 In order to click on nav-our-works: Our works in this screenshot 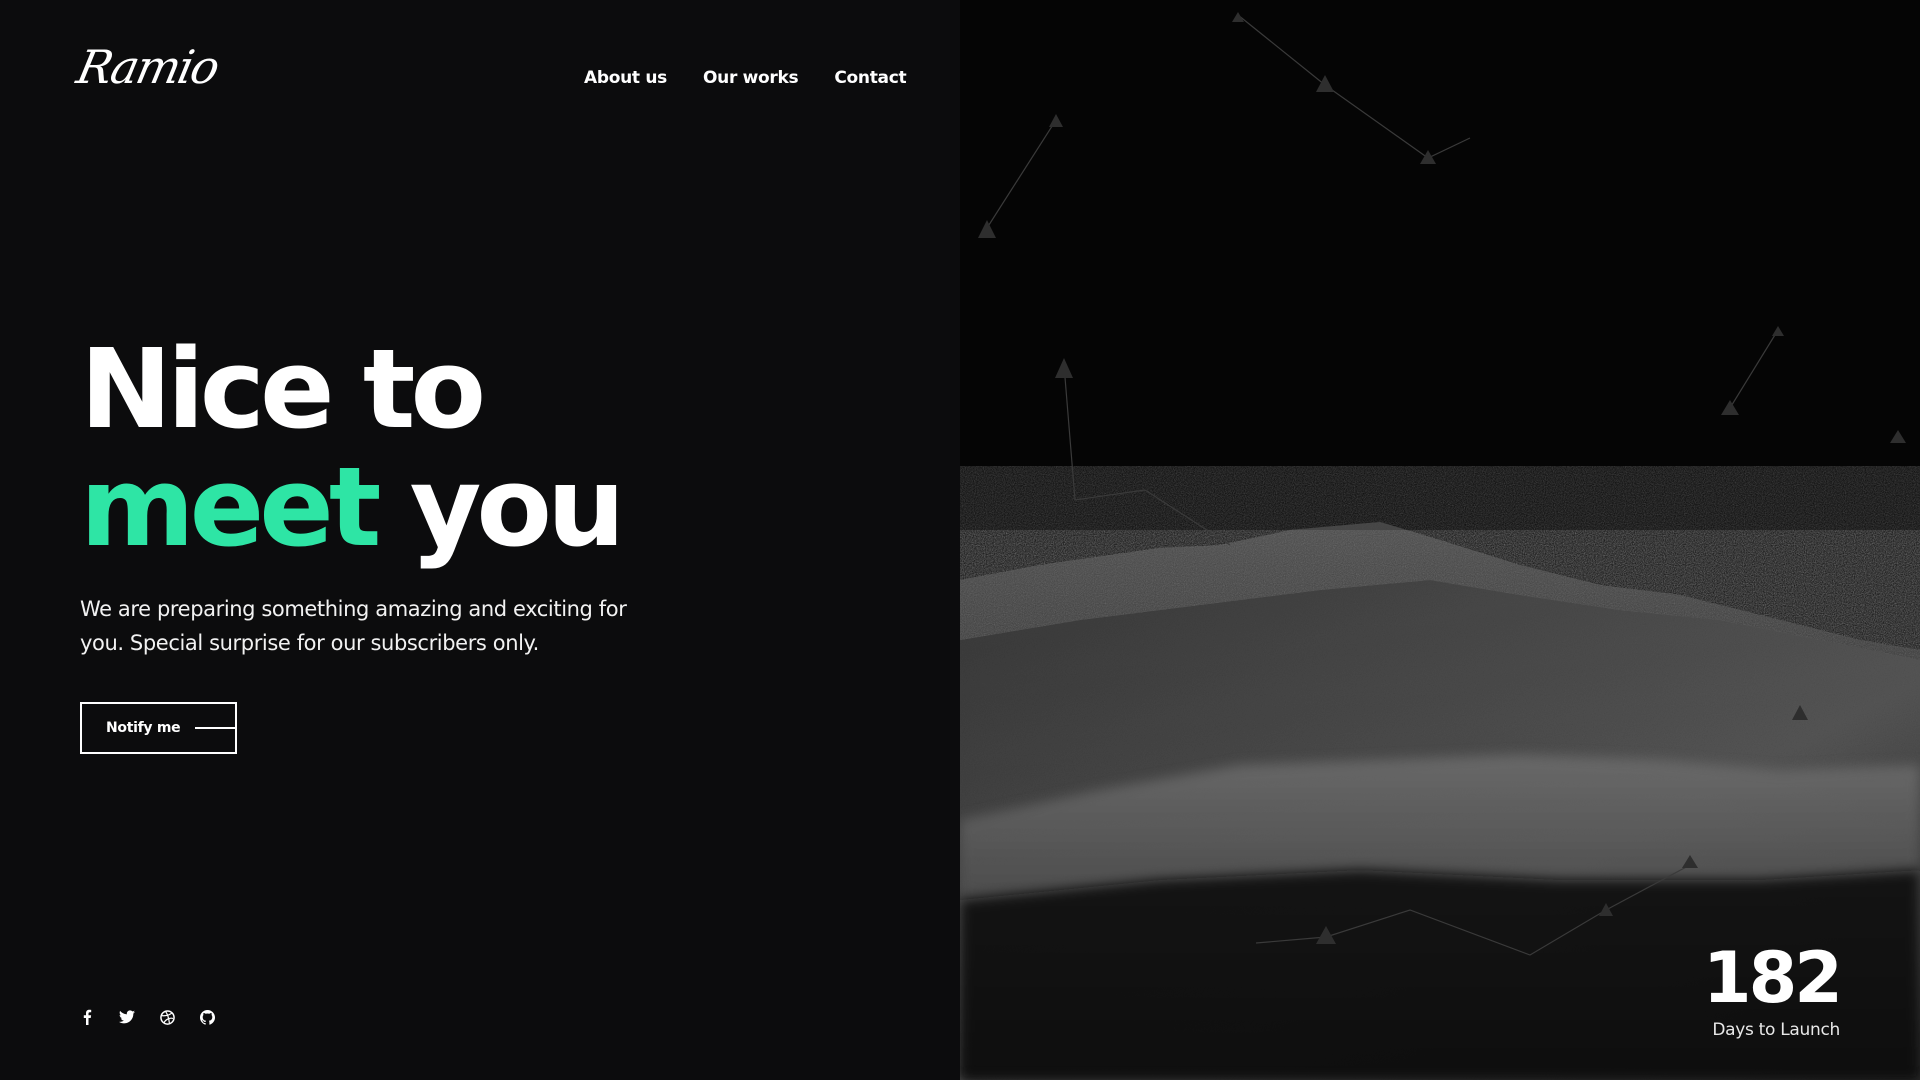, I will do `click(751, 78)`.